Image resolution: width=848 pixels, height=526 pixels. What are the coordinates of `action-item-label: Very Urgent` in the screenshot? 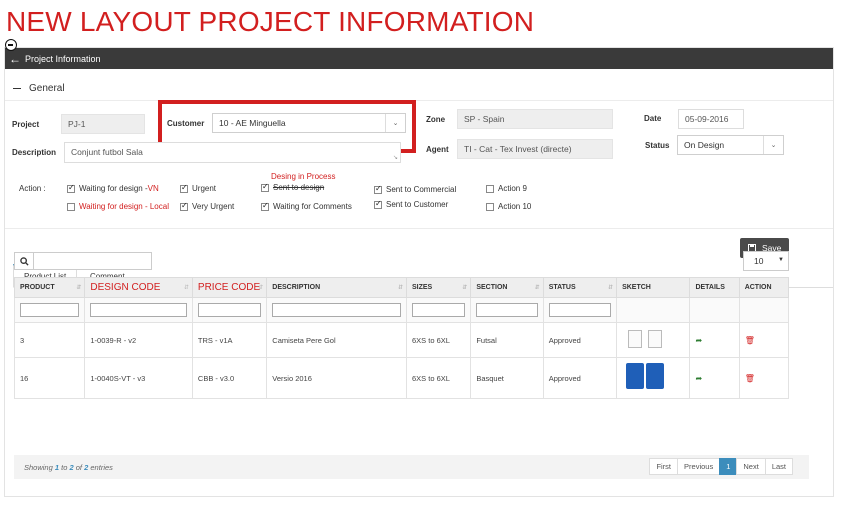 It's located at (213, 206).